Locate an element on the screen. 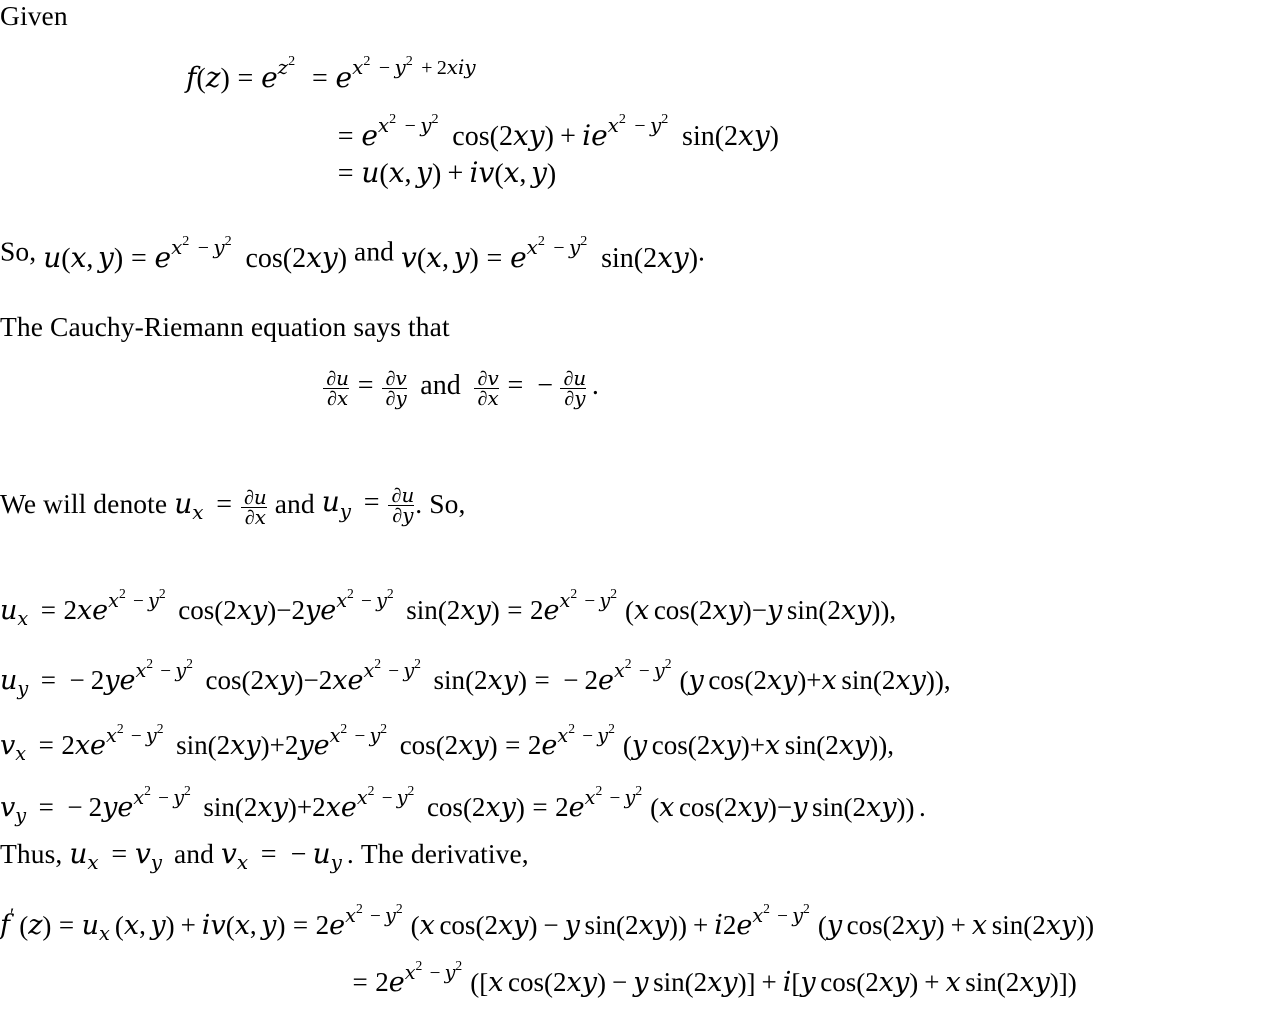 The width and height of the screenshot is (1274, 1010). math-denote-ux: u x = ∂ u ∂ x is located at coordinates (220, 507).